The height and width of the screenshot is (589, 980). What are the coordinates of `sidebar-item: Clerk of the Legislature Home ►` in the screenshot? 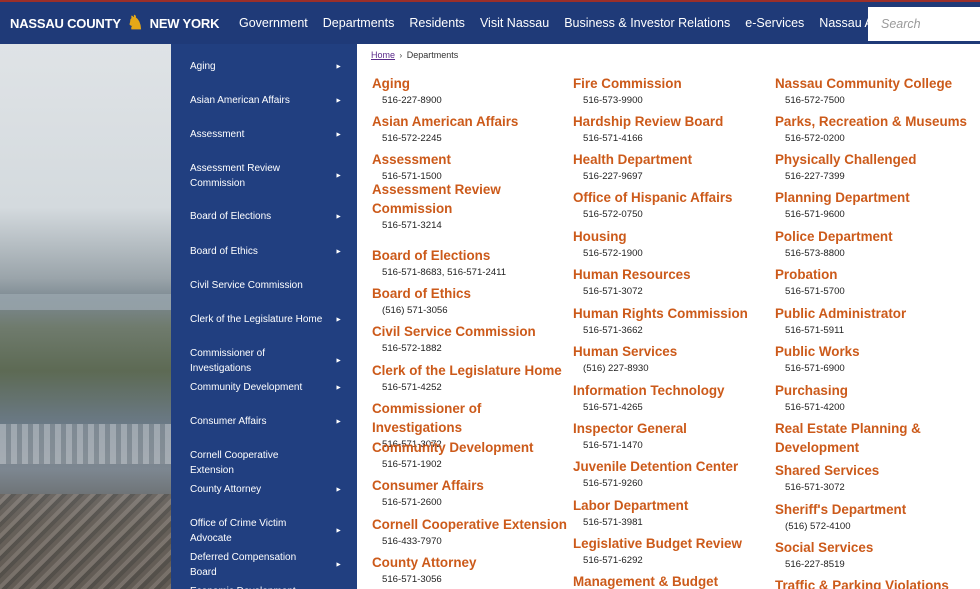 It's located at (270, 319).